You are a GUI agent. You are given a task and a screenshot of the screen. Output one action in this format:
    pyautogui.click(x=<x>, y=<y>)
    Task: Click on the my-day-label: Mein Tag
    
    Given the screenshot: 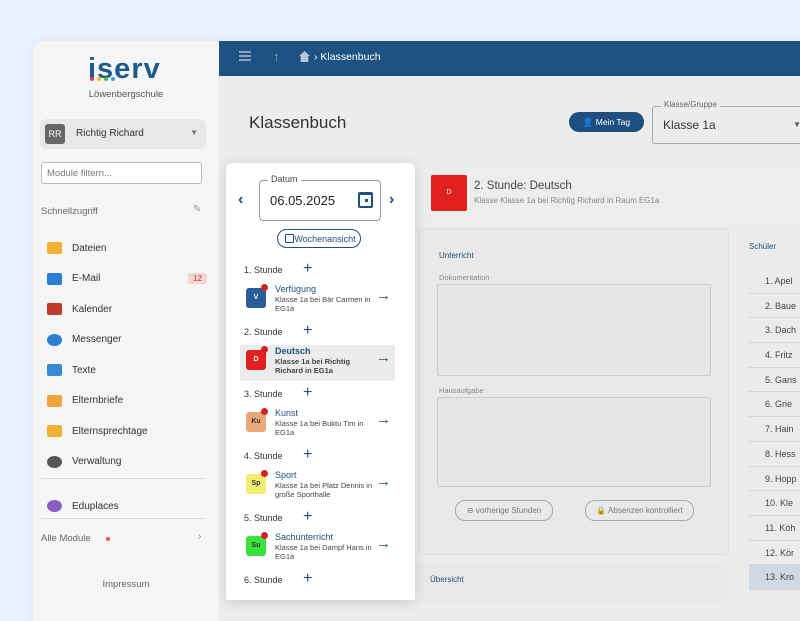 What is the action you would take?
    pyautogui.click(x=613, y=122)
    